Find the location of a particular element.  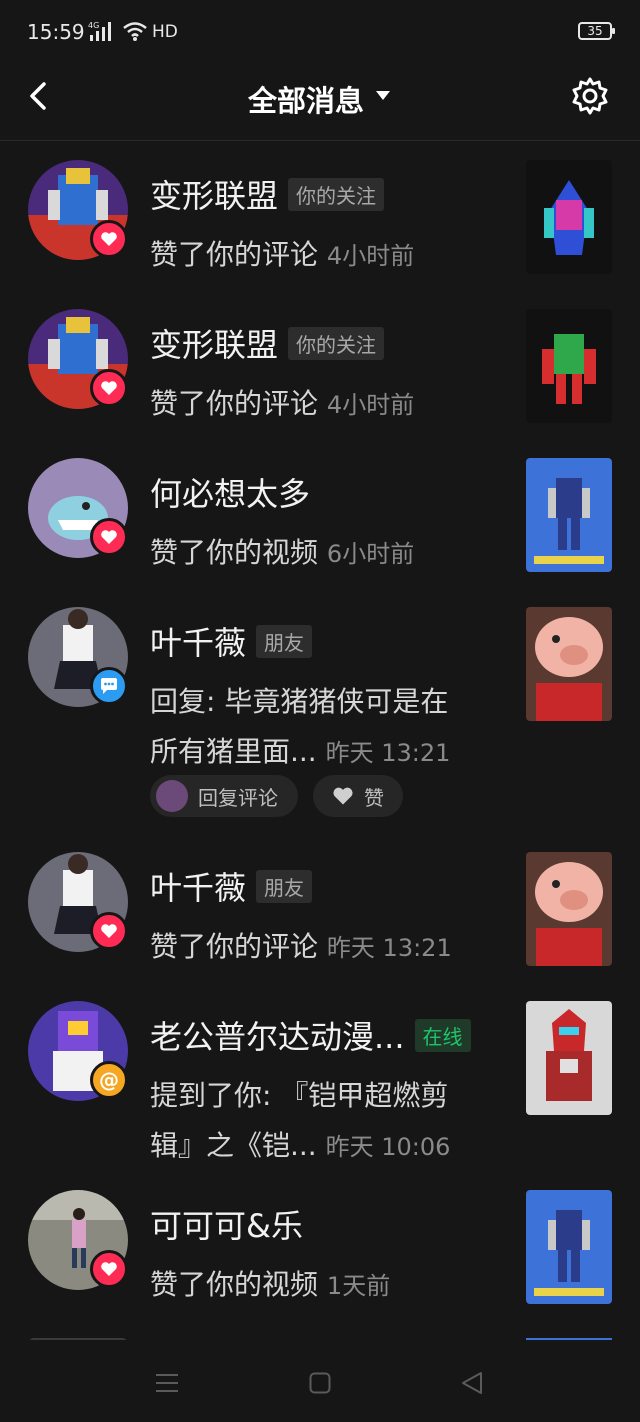

wifi-icon is located at coordinates (135, 31).